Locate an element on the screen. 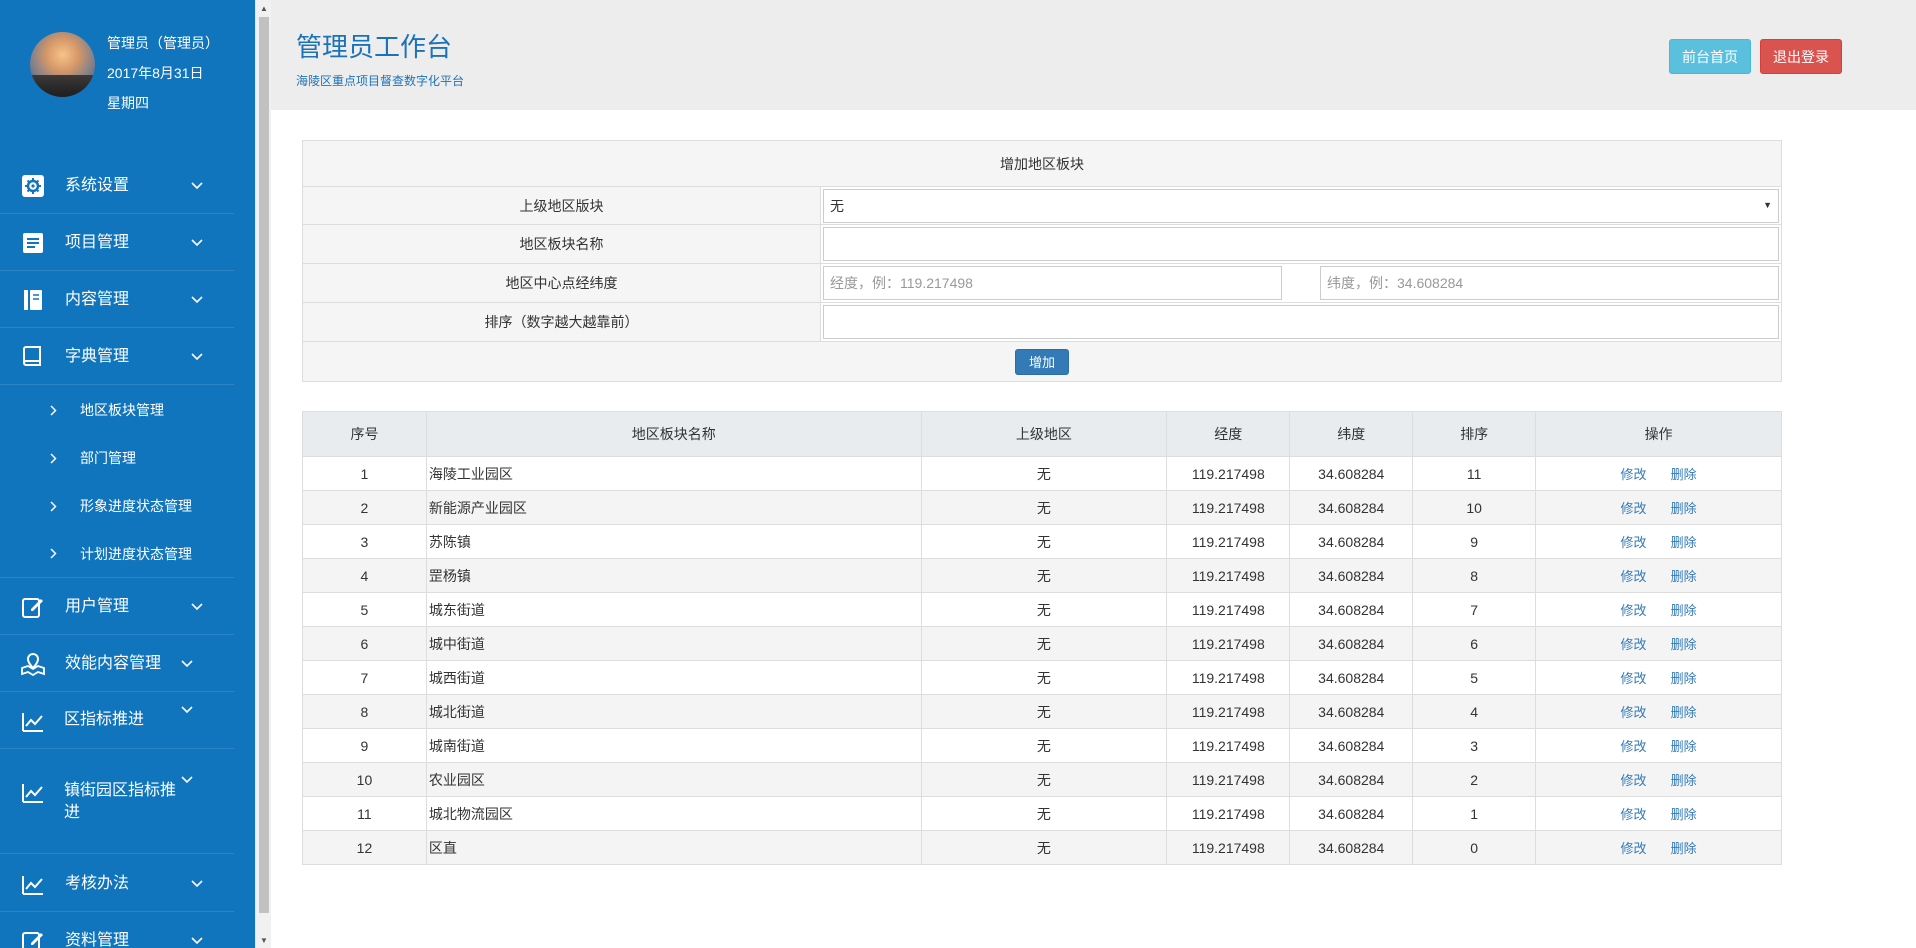  nav-label: 资料管理 is located at coordinates (97, 940).